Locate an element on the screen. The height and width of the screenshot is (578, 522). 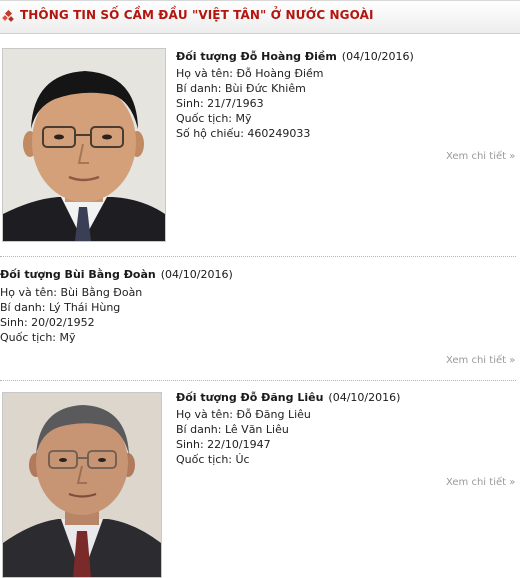
entry-title: Đối tượng Đỗ Hoàng Điềm (04/10/2016) is located at coordinates (295, 56).